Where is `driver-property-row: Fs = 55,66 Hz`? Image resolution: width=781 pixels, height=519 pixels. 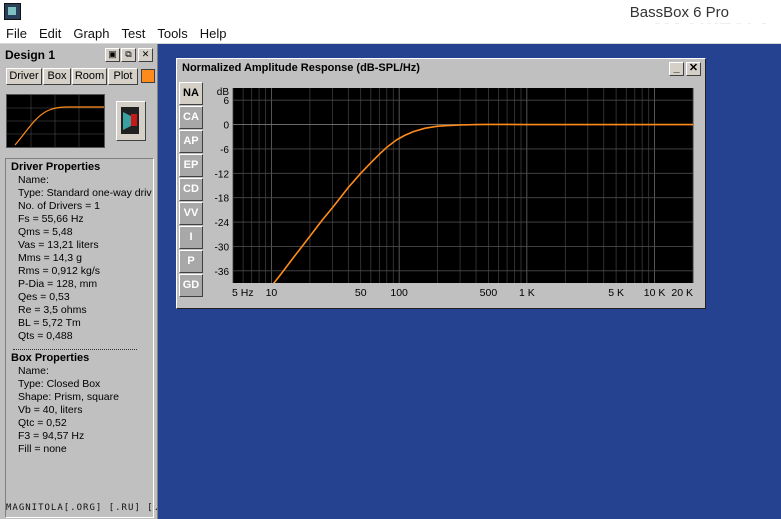
driver-property-row: Fs = 55,66 Hz is located at coordinates (51, 219).